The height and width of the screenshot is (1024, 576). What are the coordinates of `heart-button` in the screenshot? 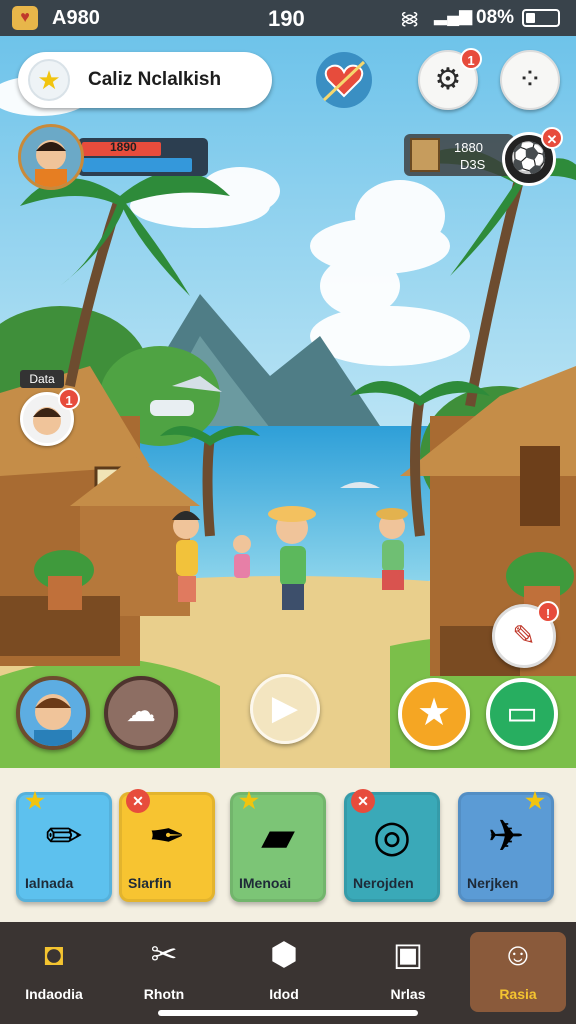 It's located at (344, 80).